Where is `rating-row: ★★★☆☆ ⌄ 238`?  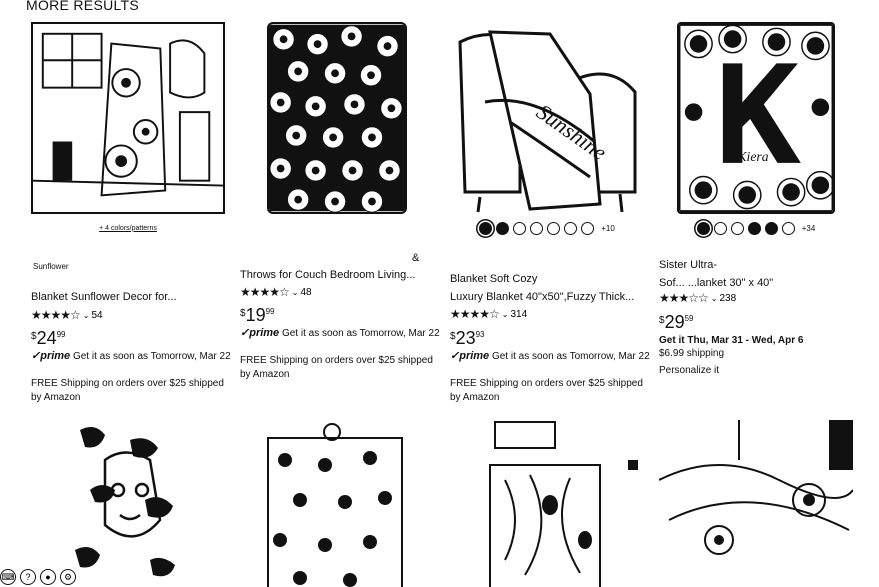 rating-row: ★★★☆☆ ⌄ 238 is located at coordinates (697, 298).